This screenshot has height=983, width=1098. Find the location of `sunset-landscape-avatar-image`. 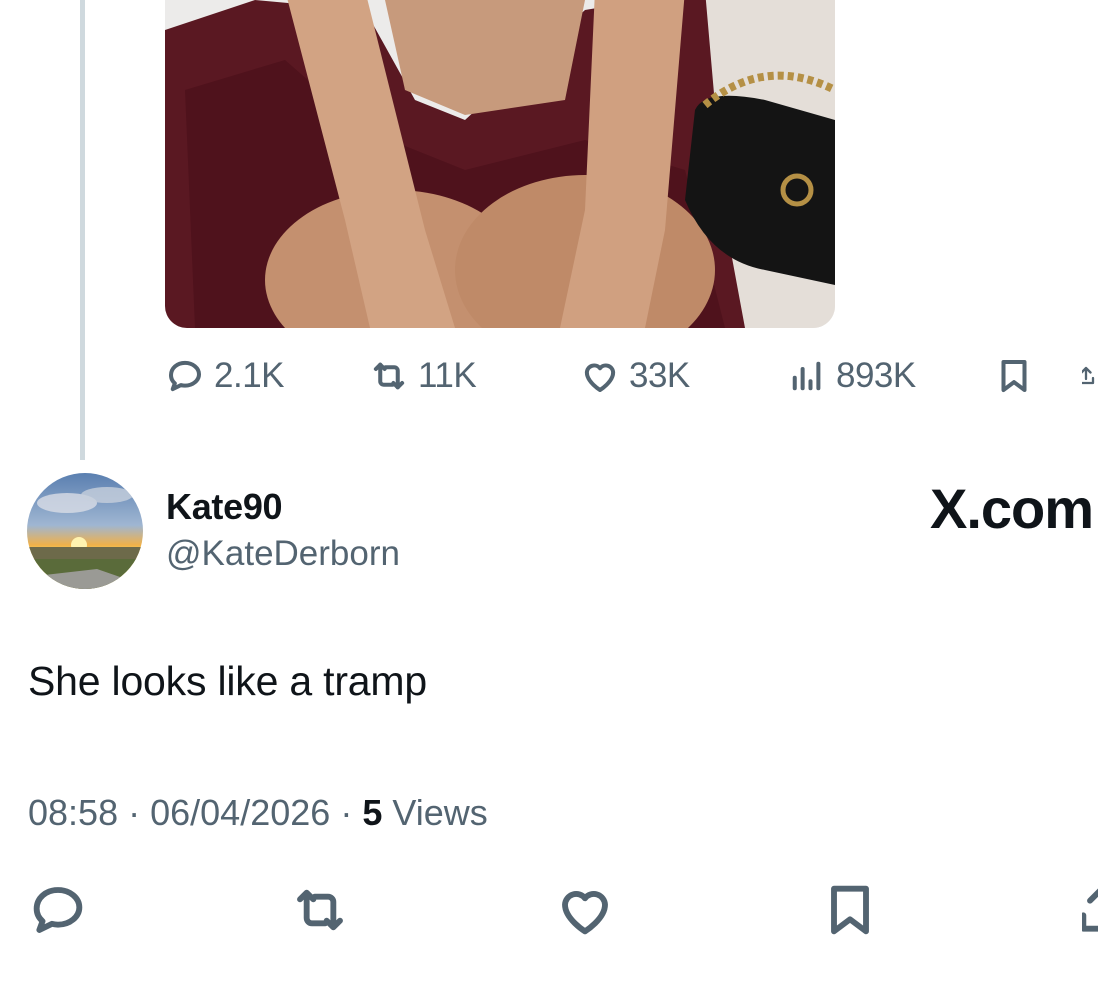

sunset-landscape-avatar-image is located at coordinates (85, 531).